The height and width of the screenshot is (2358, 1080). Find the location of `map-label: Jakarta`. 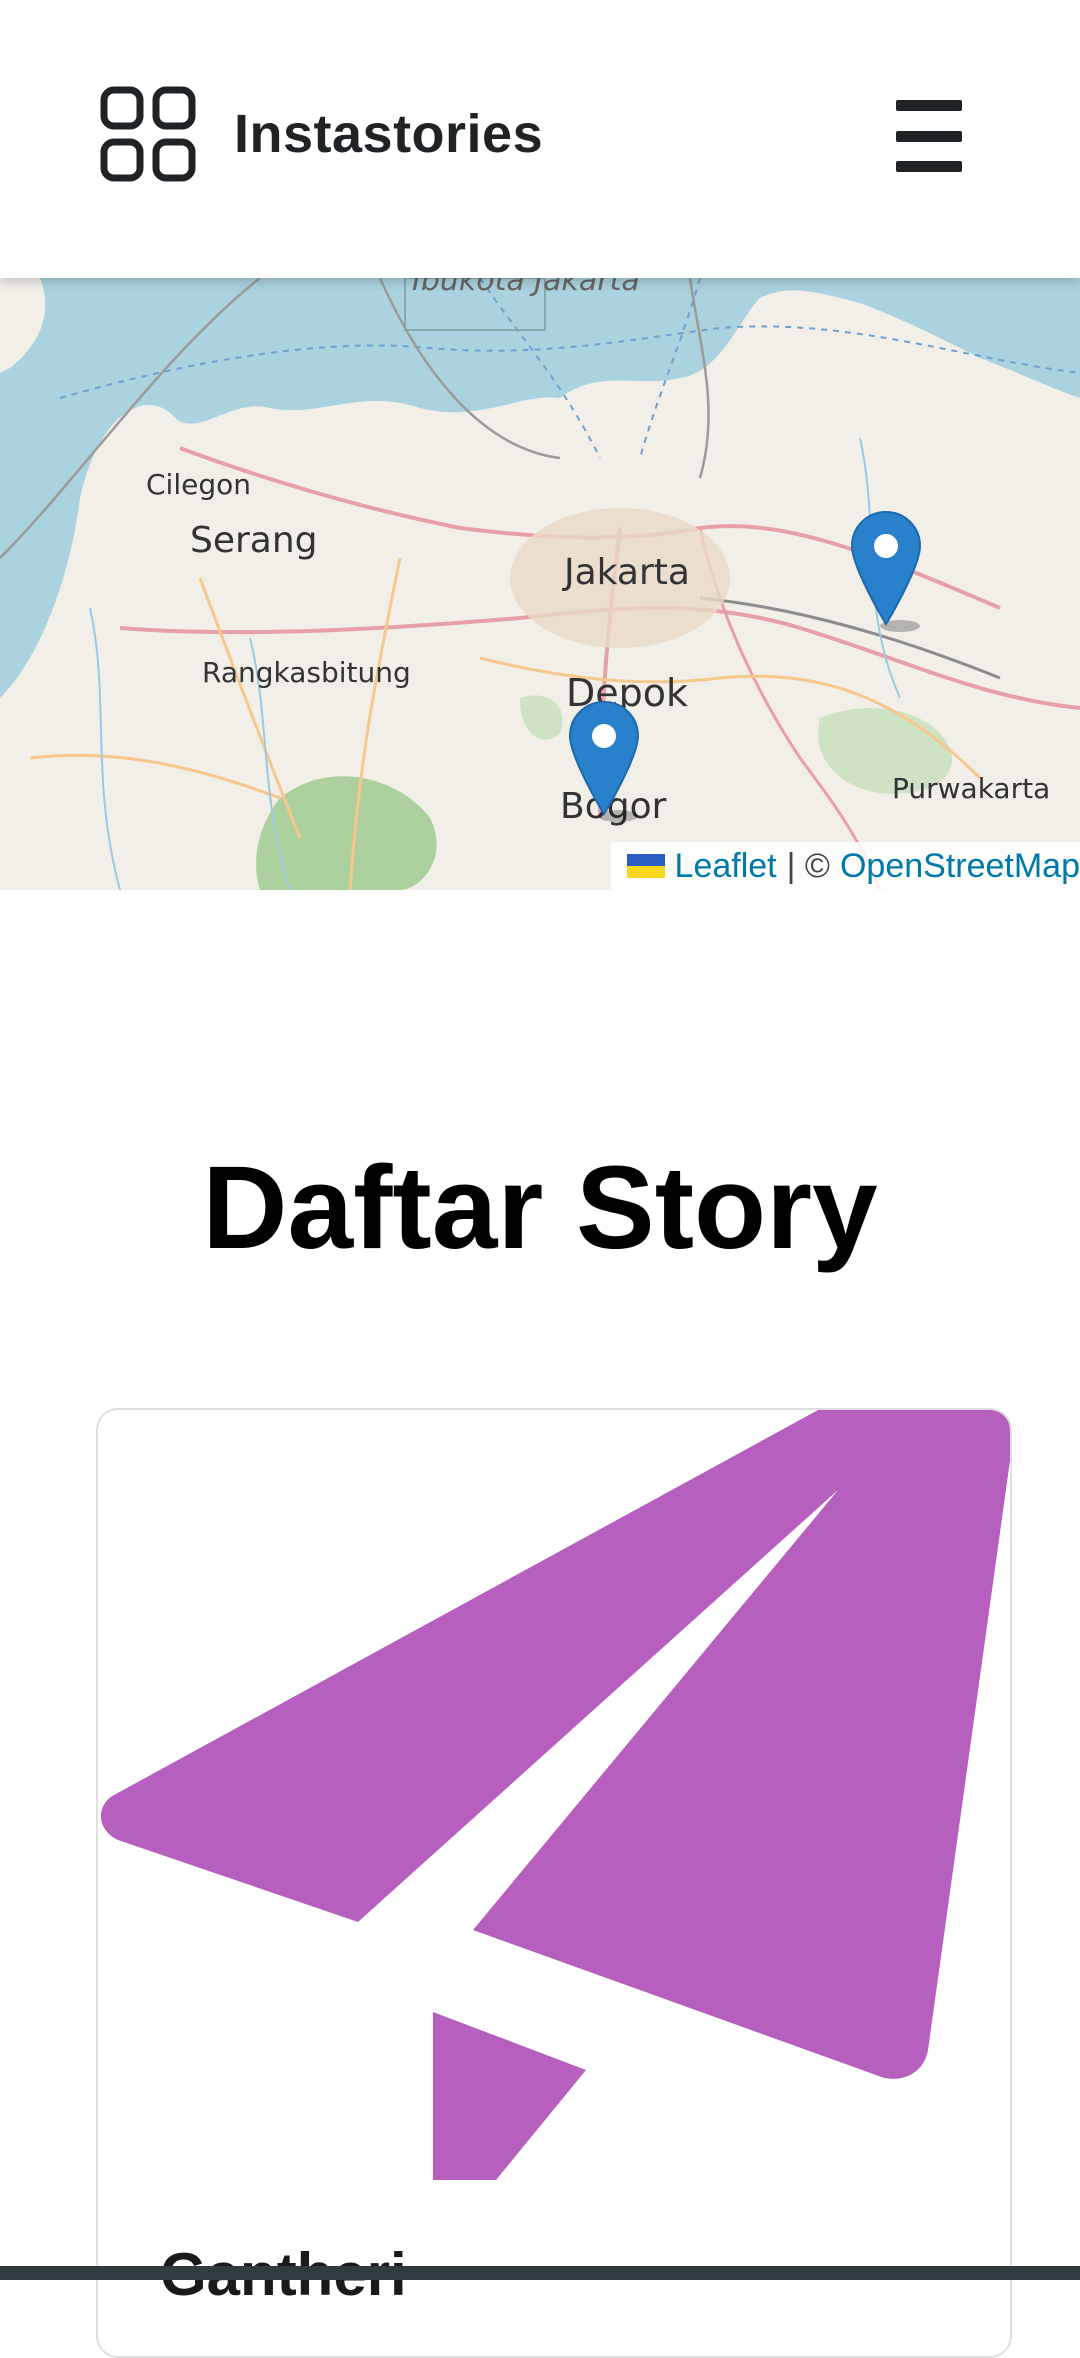

map-label: Jakarta is located at coordinates (626, 572).